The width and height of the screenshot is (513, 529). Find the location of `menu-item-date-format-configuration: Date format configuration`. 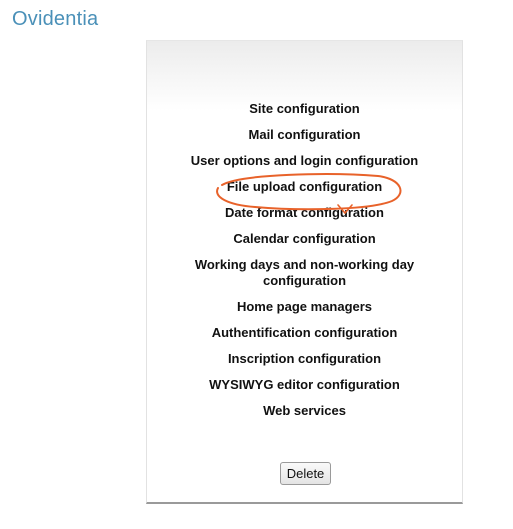

menu-item-date-format-configuration: Date format configuration is located at coordinates (304, 213).